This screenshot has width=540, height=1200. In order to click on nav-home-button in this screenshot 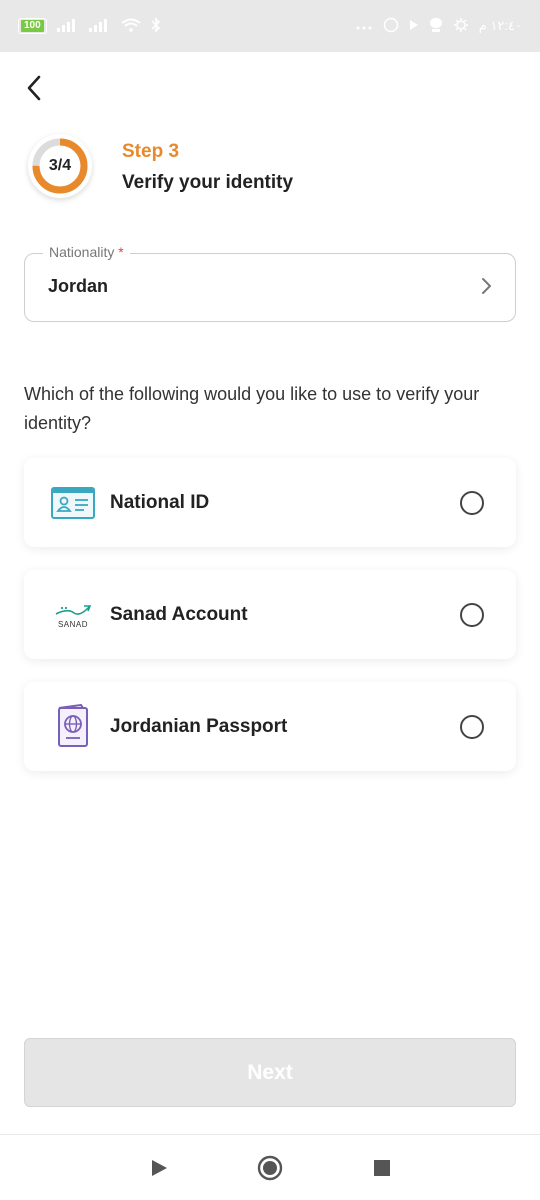, I will do `click(270, 1168)`.